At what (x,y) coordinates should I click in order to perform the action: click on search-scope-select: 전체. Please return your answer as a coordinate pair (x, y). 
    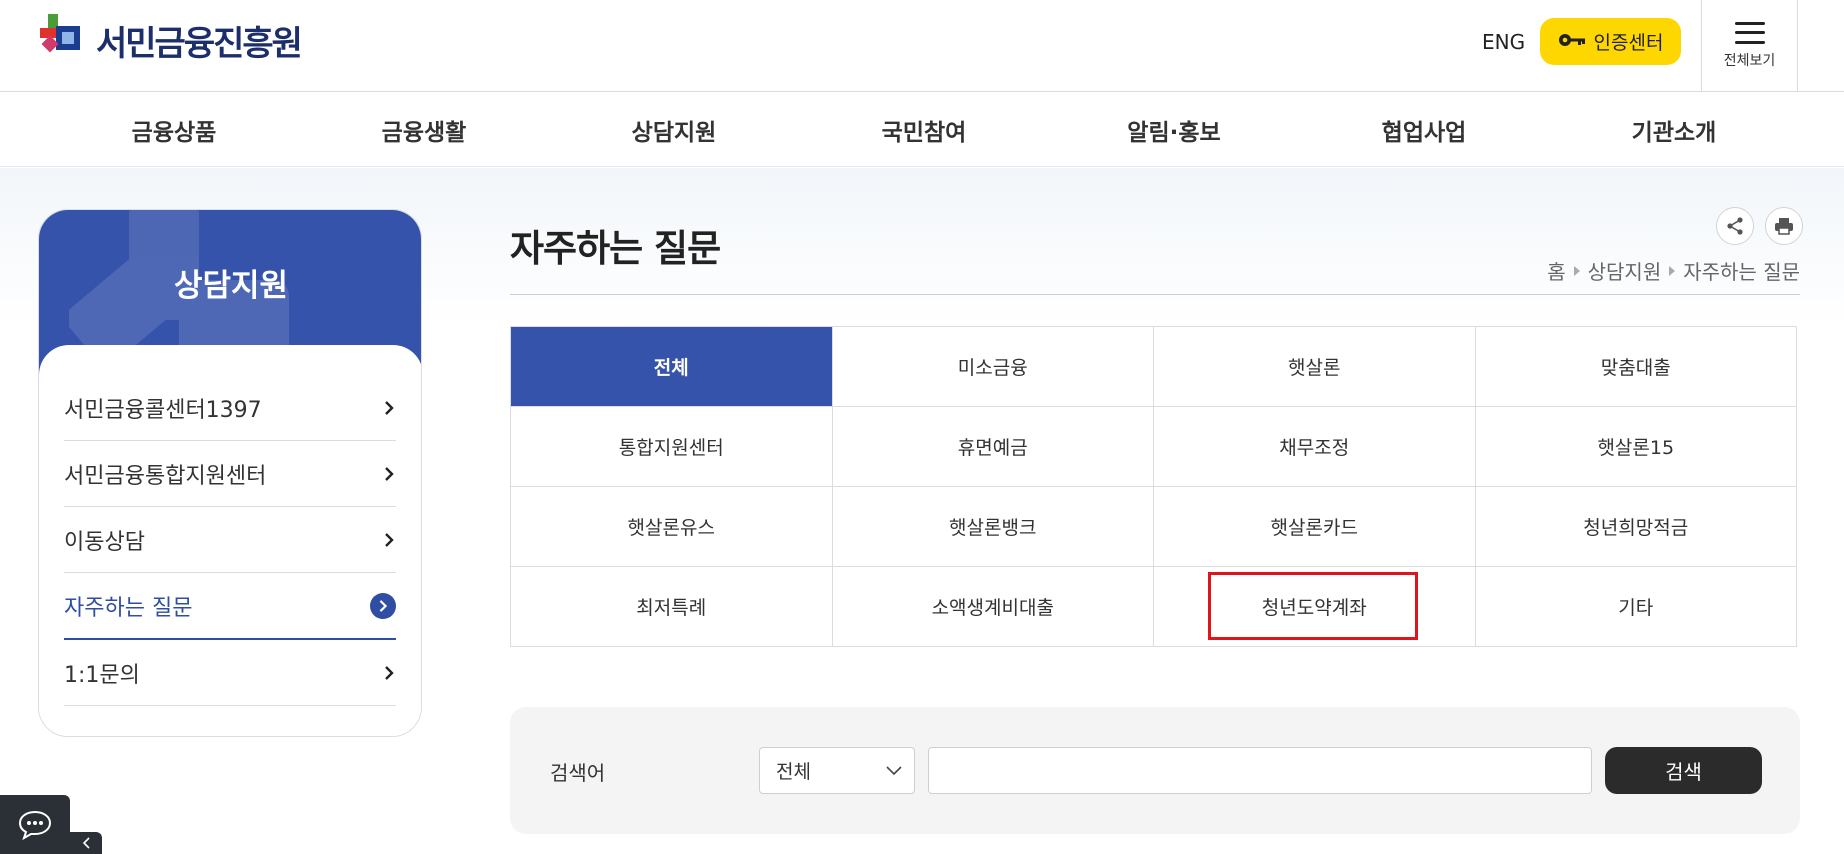
    Looking at the image, I should click on (837, 770).